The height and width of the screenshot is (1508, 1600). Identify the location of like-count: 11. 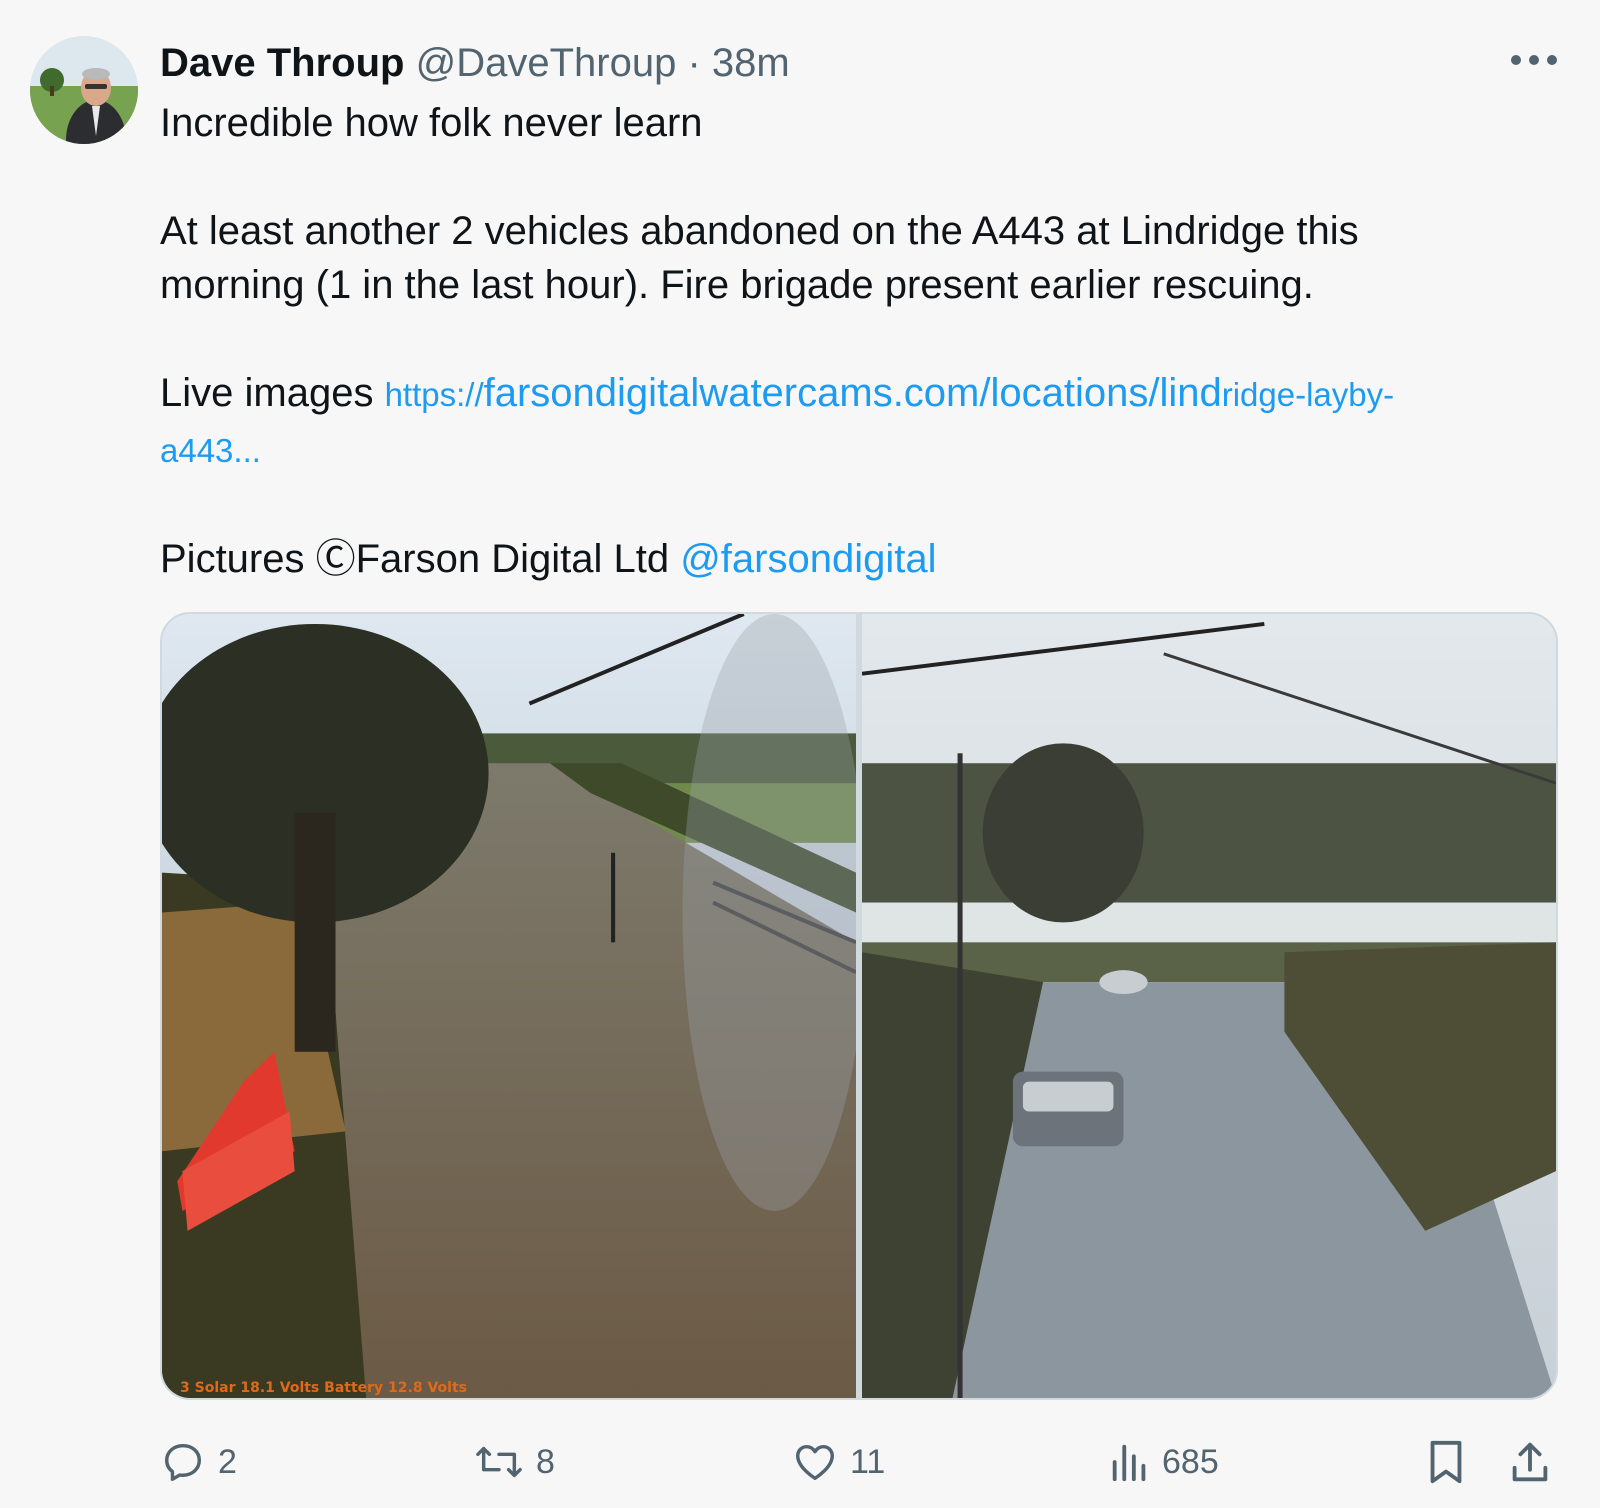
(868, 1461).